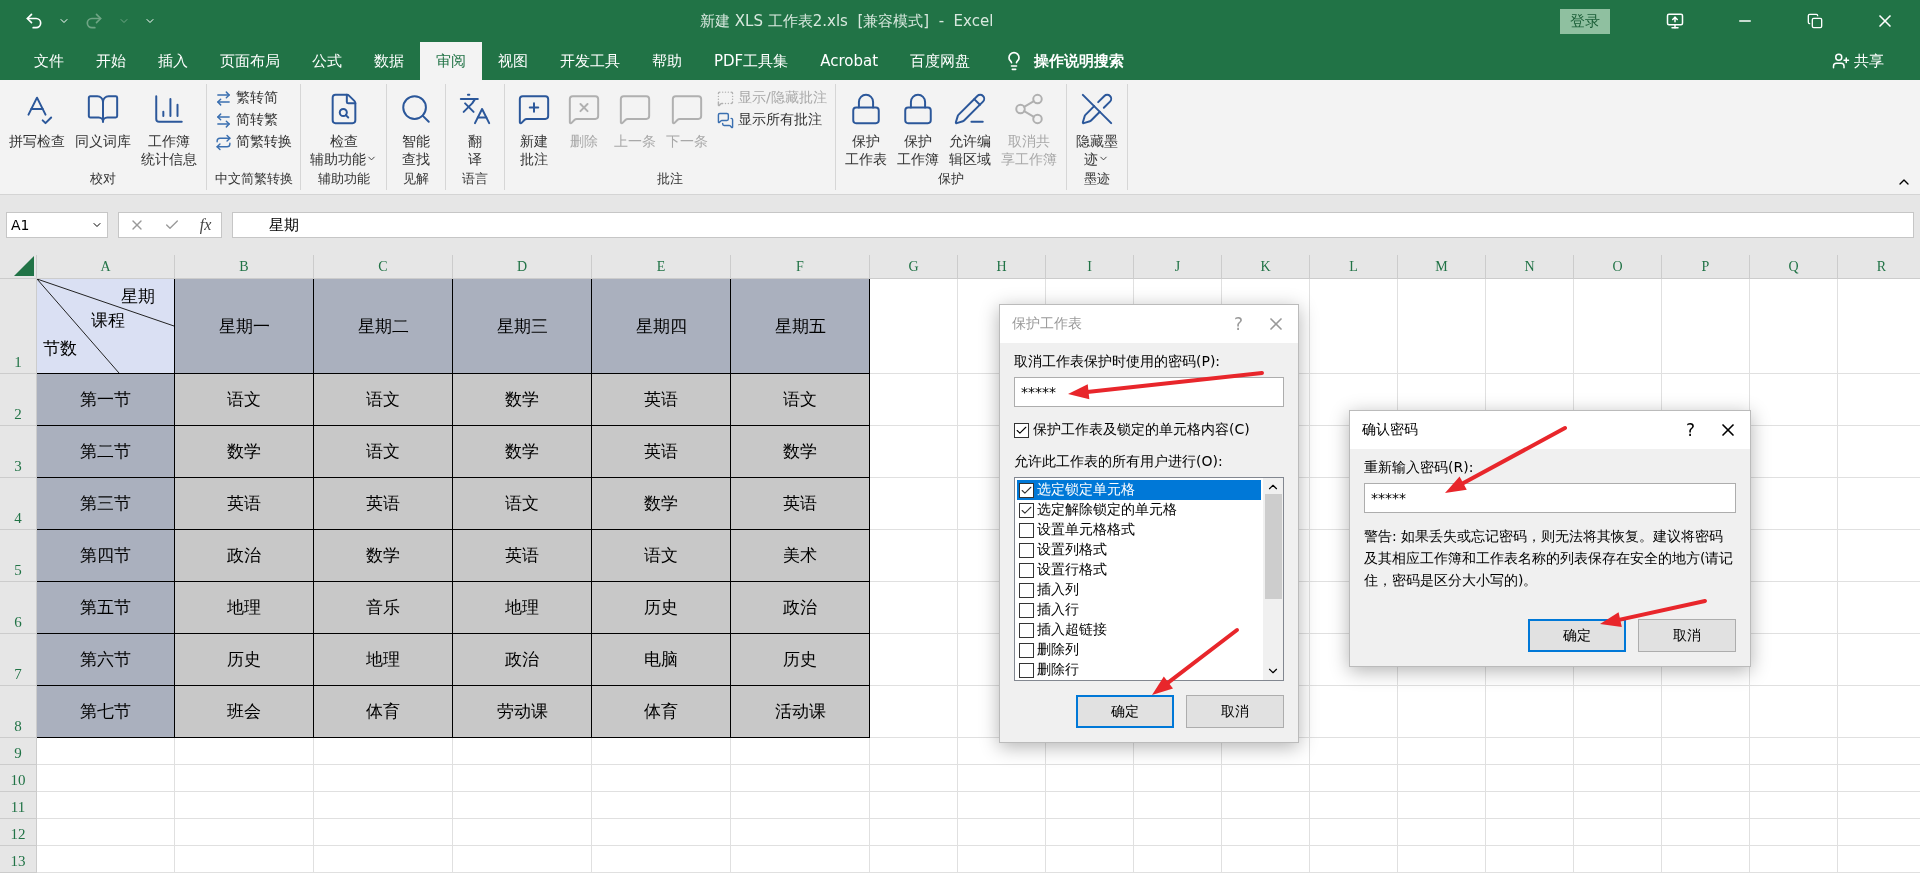  Describe the element at coordinates (49, 61) in the screenshot. I see `menu-tab: 文件` at that location.